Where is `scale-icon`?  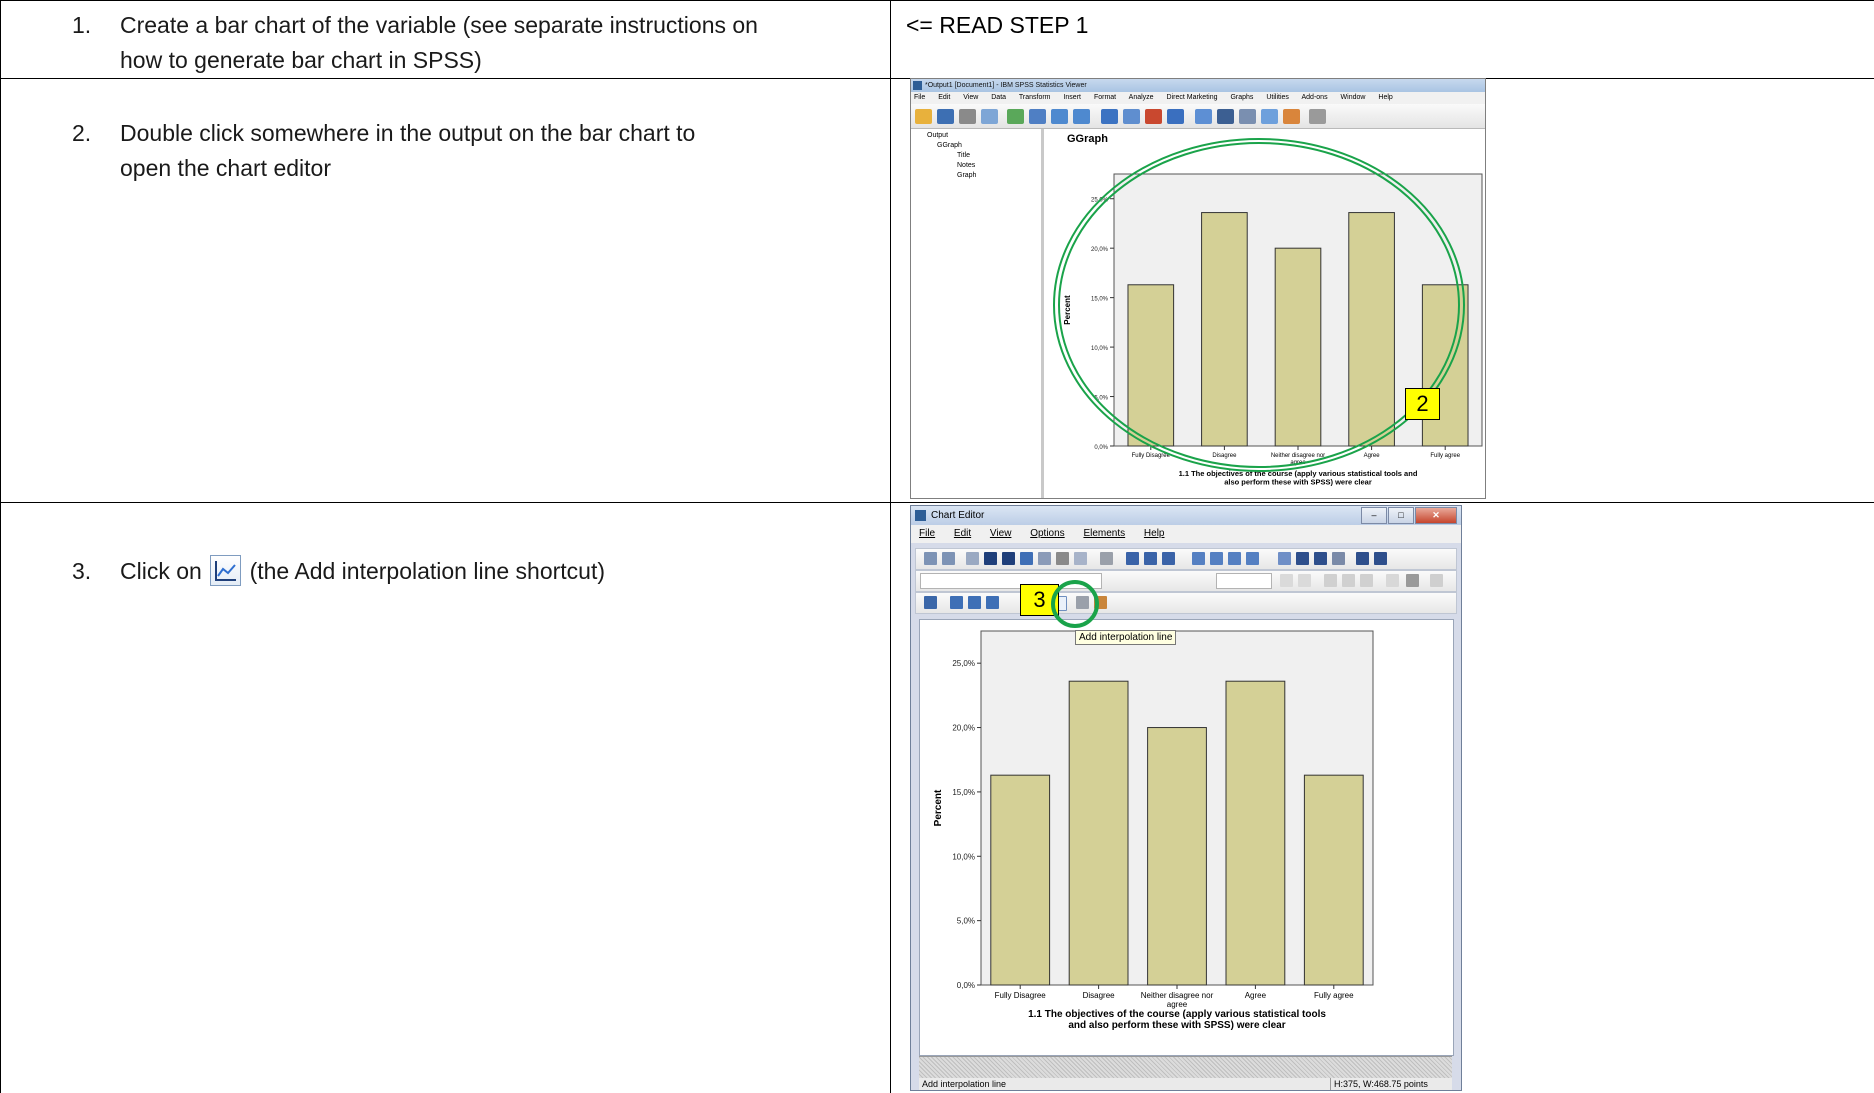 scale-icon is located at coordinates (1026, 558).